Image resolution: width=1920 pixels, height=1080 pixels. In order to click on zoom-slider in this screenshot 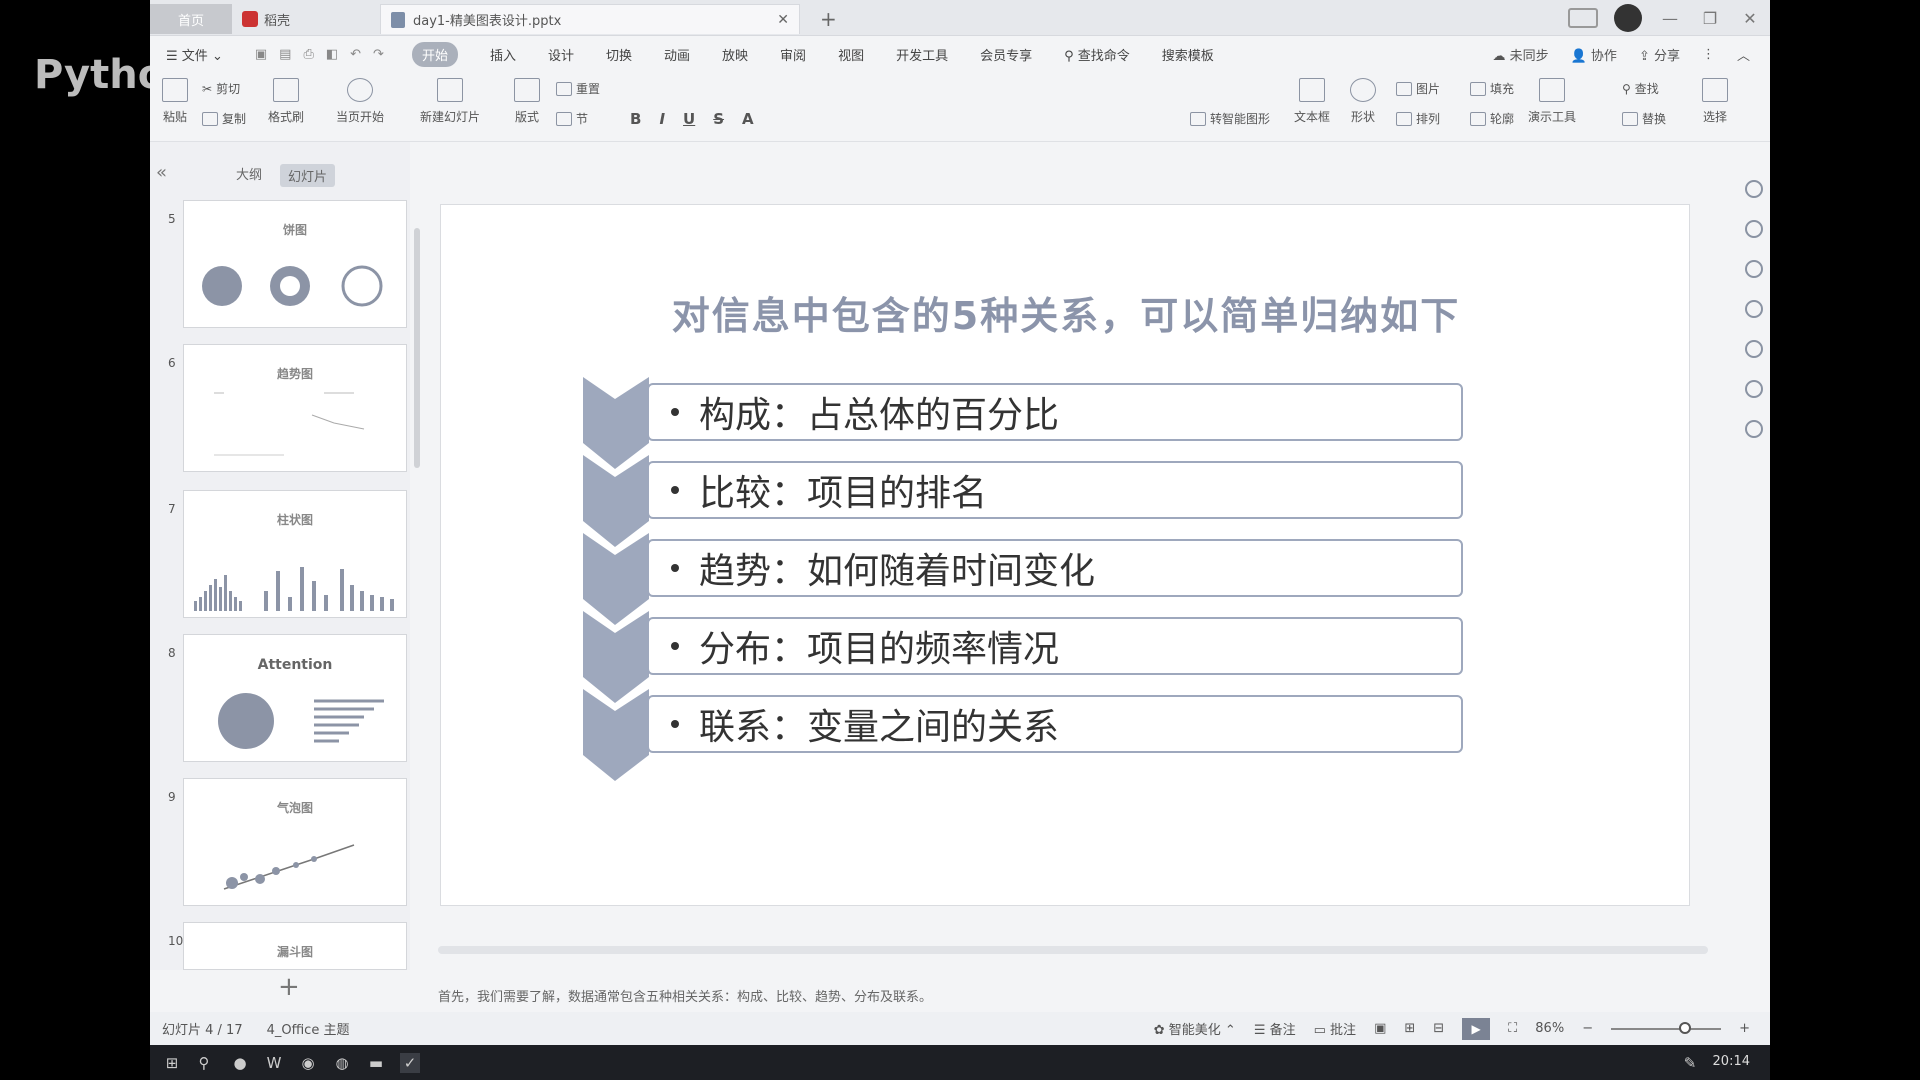, I will do `click(1666, 1027)`.